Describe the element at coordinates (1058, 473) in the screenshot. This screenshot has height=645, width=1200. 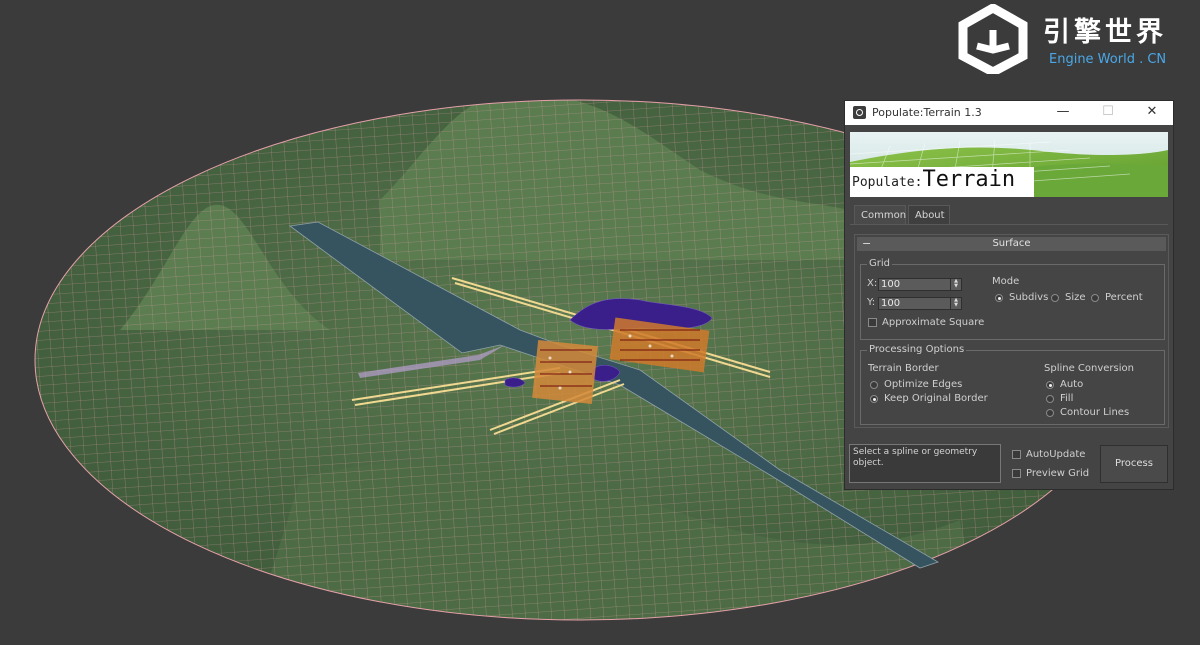
I see `preview-grid-label: Preview Grid` at that location.